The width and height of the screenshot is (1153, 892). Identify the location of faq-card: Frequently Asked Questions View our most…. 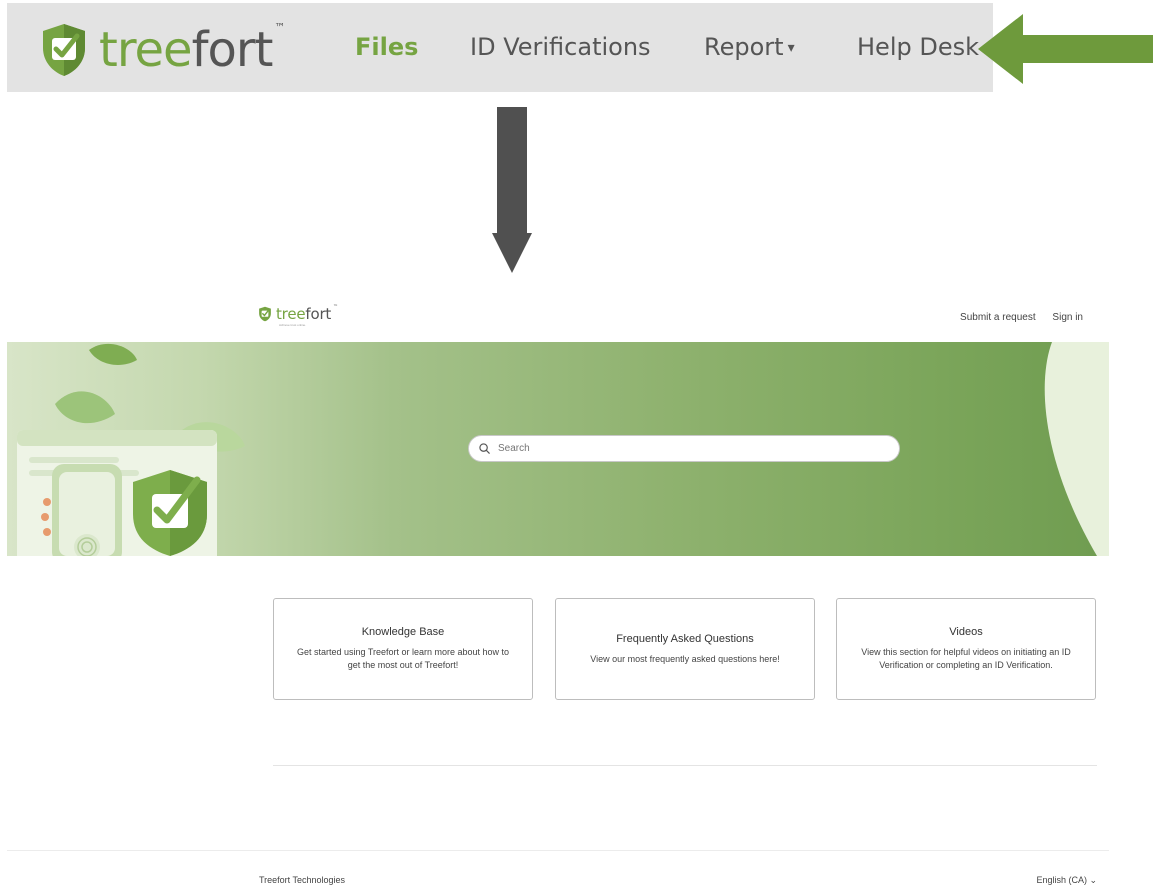
(685, 649).